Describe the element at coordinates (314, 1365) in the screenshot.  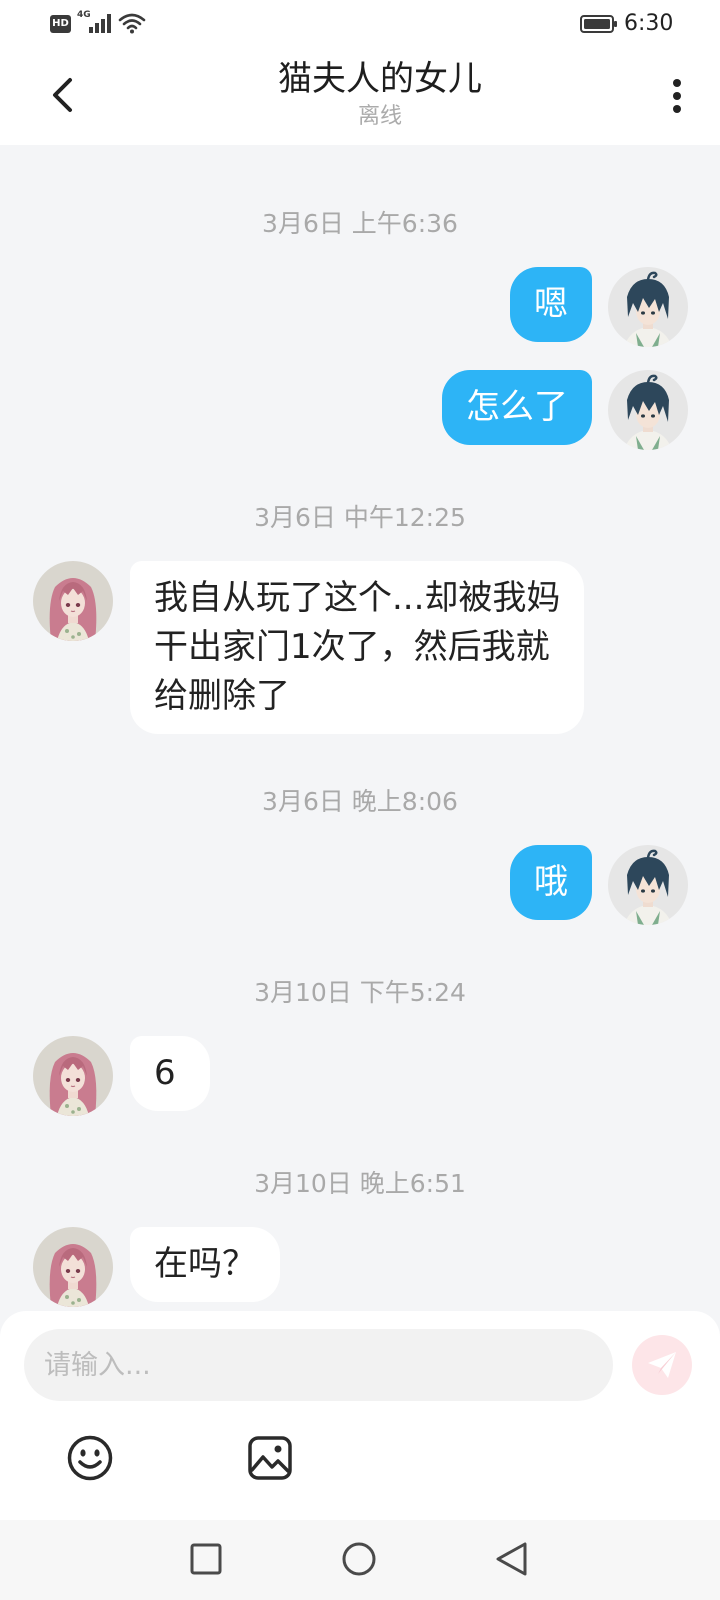
I see `message-input` at that location.